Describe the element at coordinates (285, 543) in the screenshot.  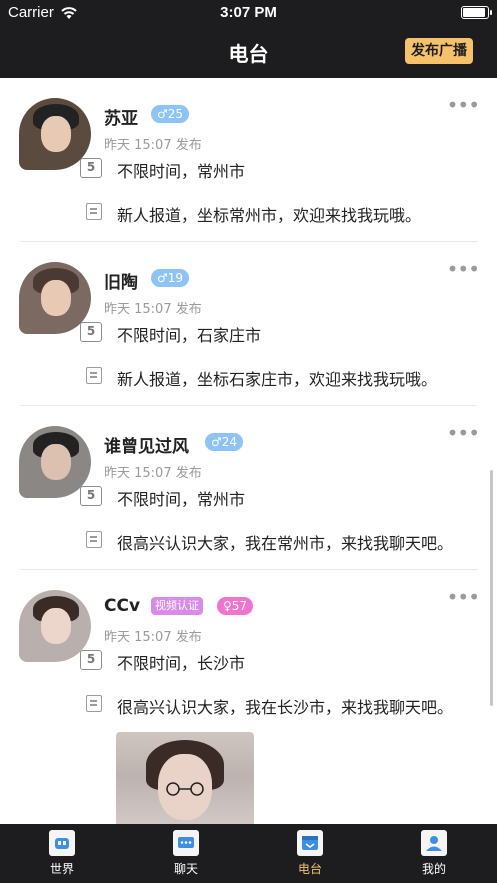
I see `post-message: 很高兴认识大家，我在常州市，来找我聊天吧。` at that location.